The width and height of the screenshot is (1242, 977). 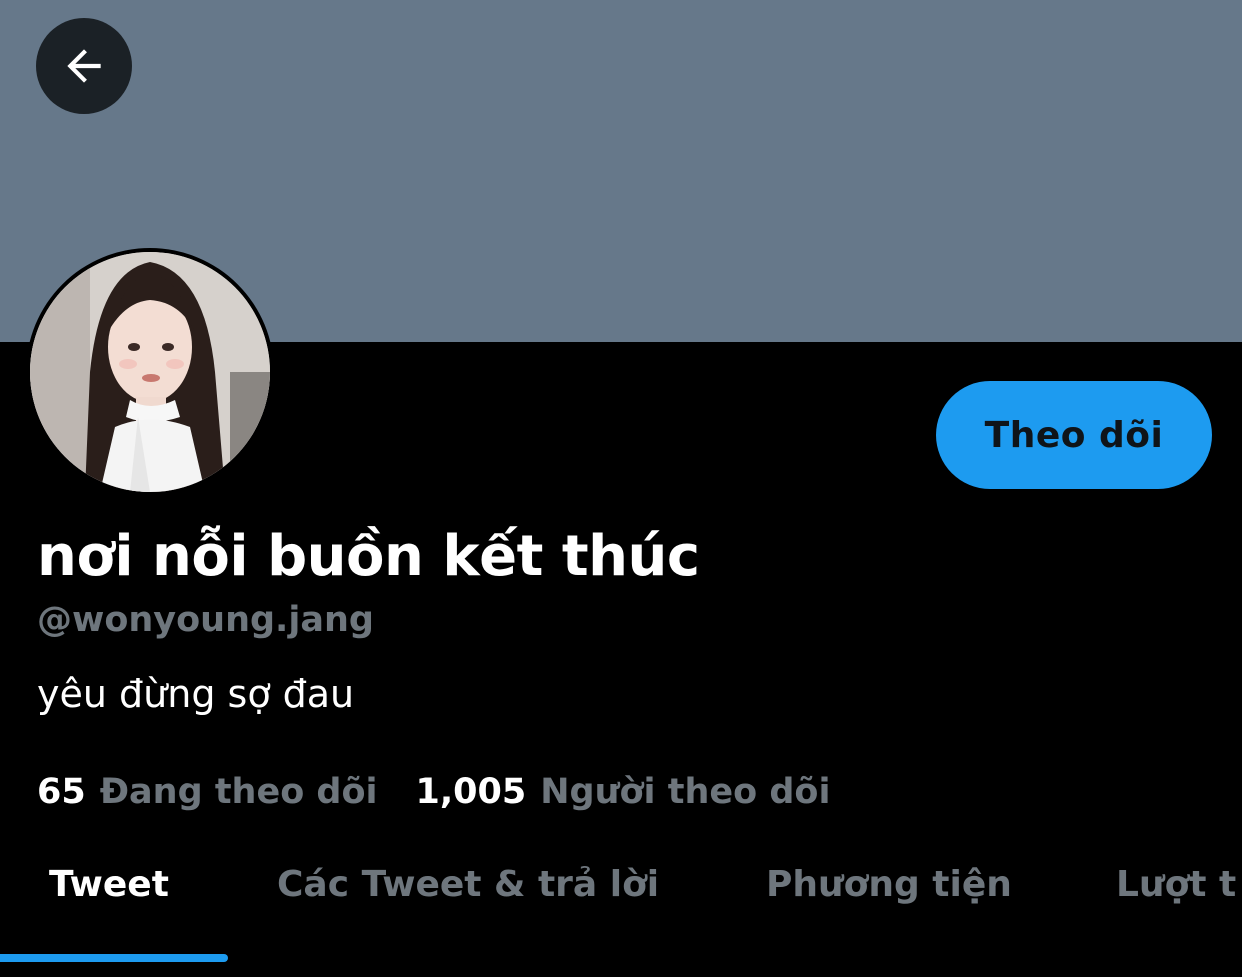 I want to click on display-name: nơi nỗi buồn kết thúc, so click(x=368, y=556).